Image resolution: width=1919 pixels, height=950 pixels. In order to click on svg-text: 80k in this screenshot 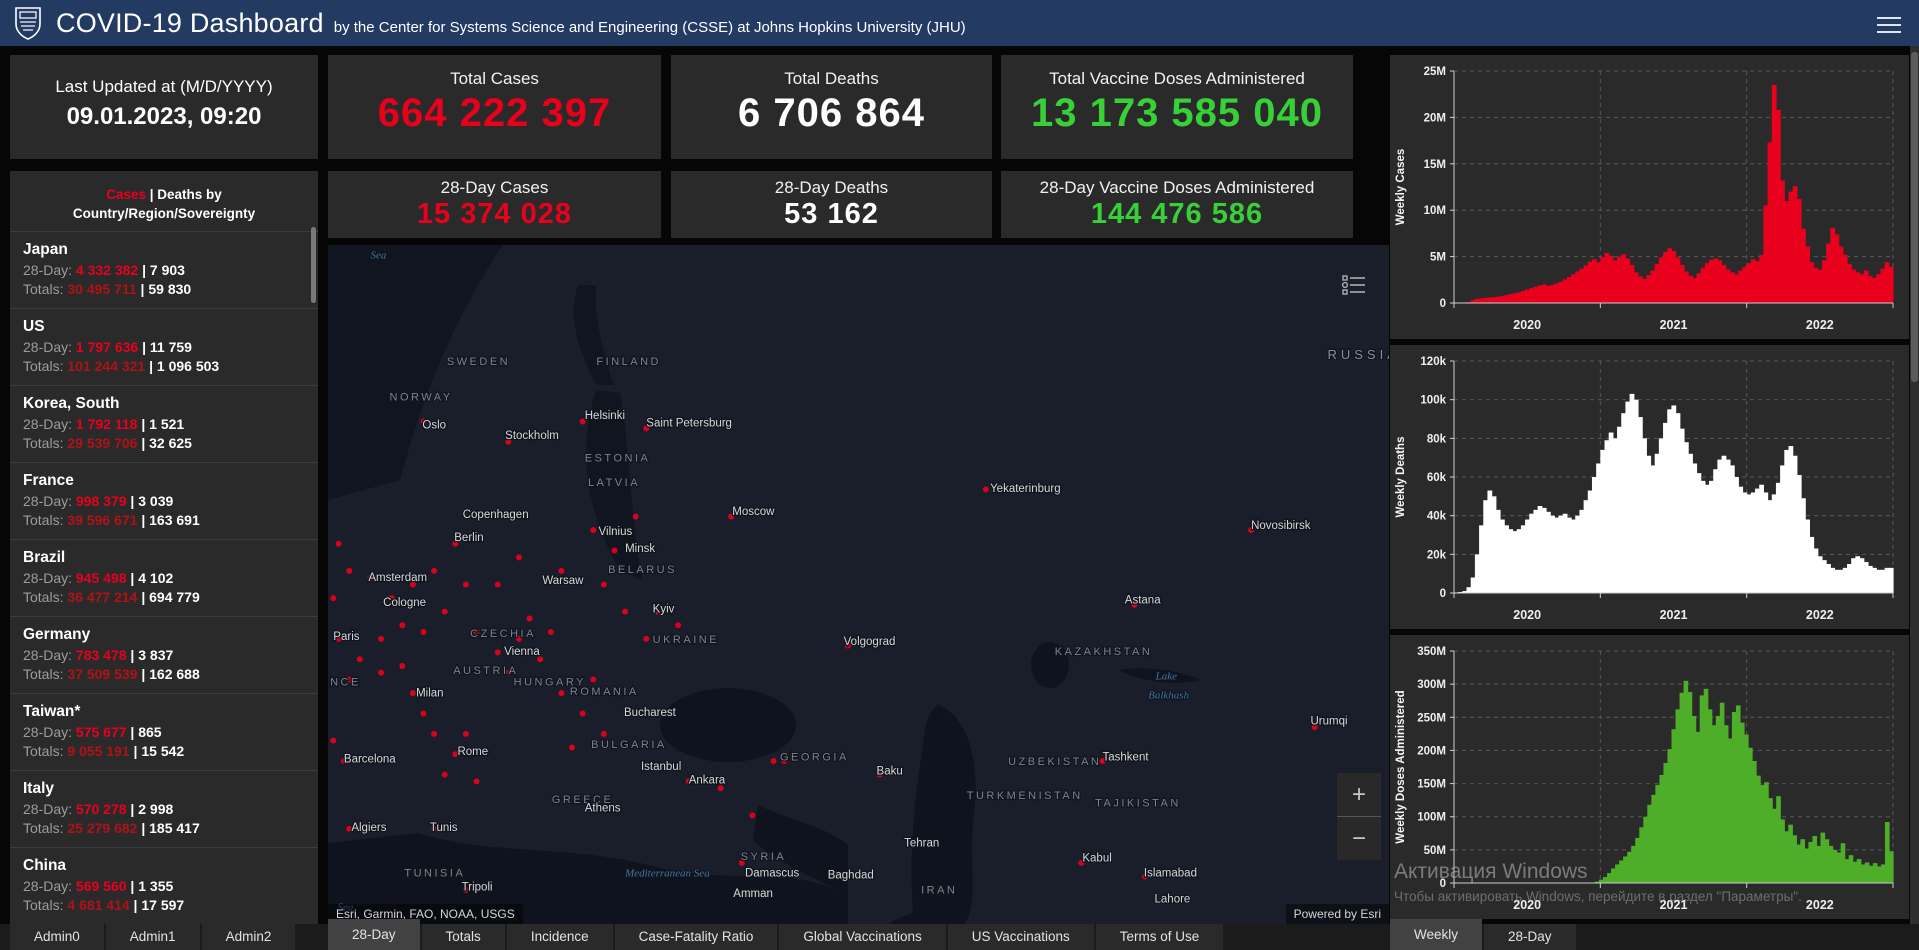, I will do `click(1437, 439)`.